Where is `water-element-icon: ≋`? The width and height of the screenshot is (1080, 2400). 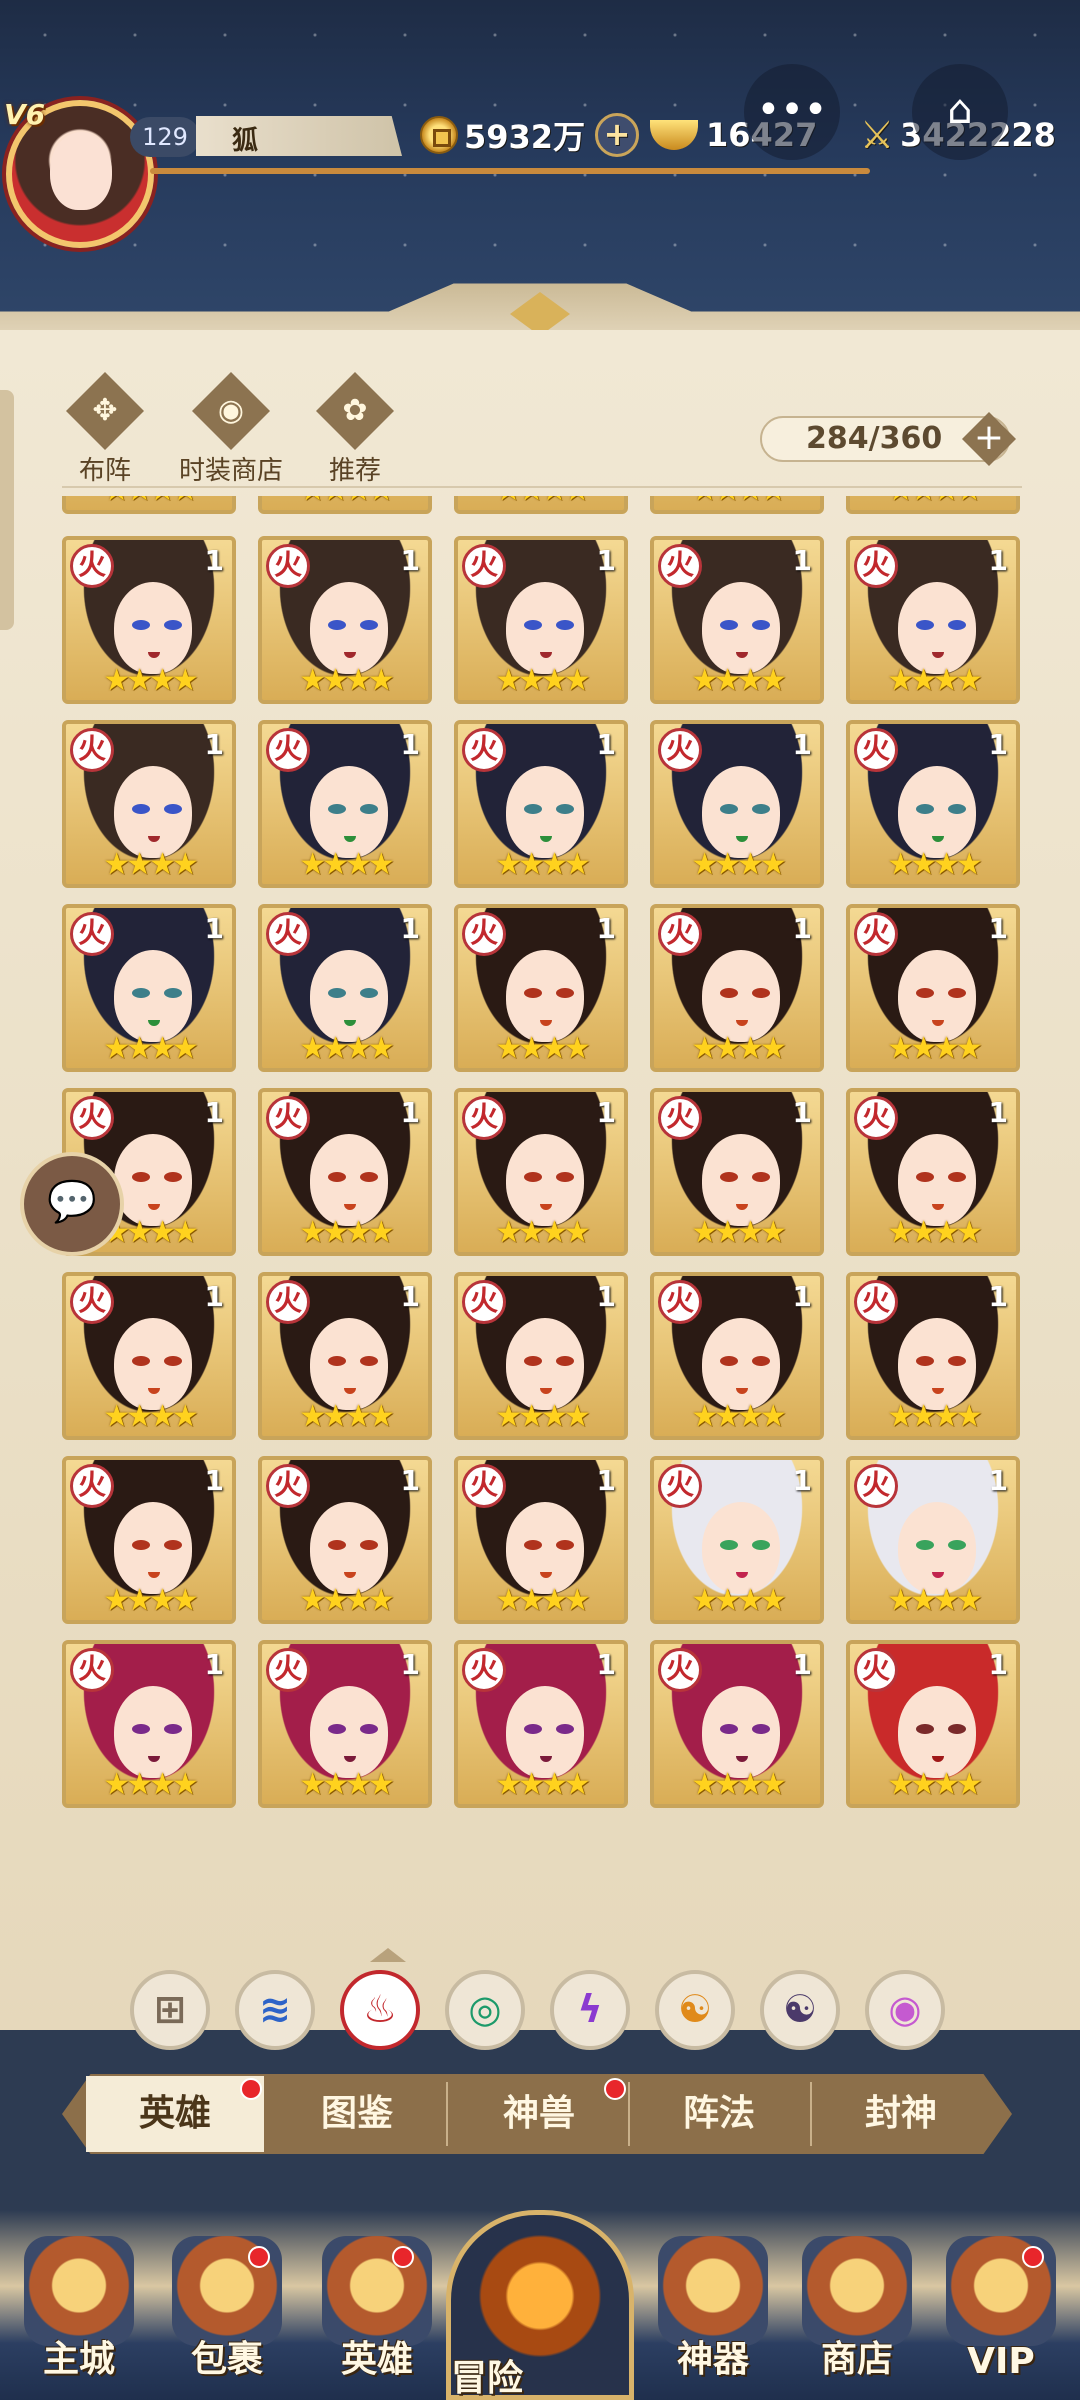 water-element-icon: ≋ is located at coordinates (275, 2009).